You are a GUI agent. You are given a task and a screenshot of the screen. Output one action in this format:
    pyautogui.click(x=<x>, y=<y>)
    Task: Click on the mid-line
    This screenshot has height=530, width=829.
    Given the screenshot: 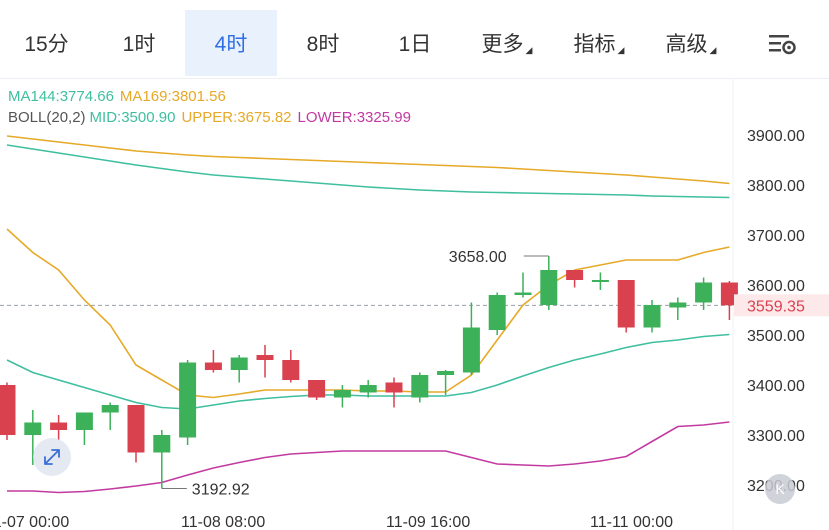 What is the action you would take?
    pyautogui.click(x=368, y=371)
    